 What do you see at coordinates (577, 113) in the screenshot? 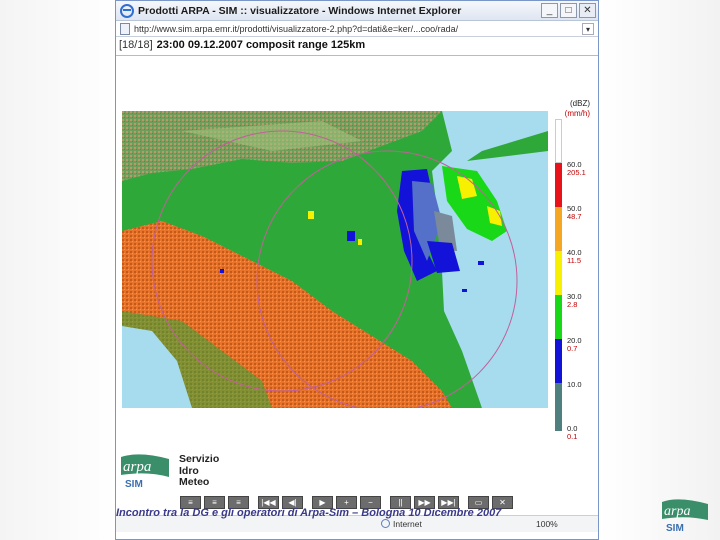
I see `legend-unit-rate: (mm/h)` at bounding box center [577, 113].